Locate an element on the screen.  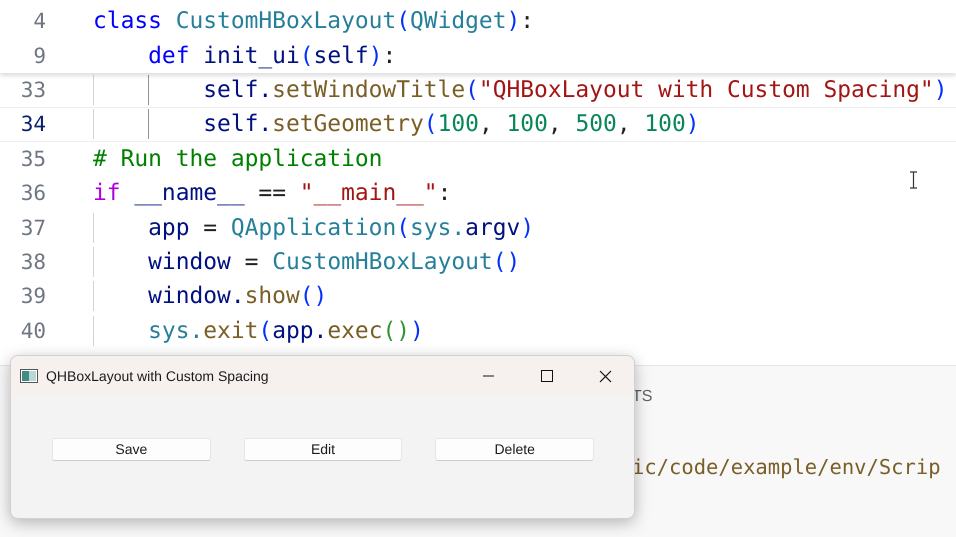
window-title: QHBoxLayout with Custom Spacing is located at coordinates (158, 376).